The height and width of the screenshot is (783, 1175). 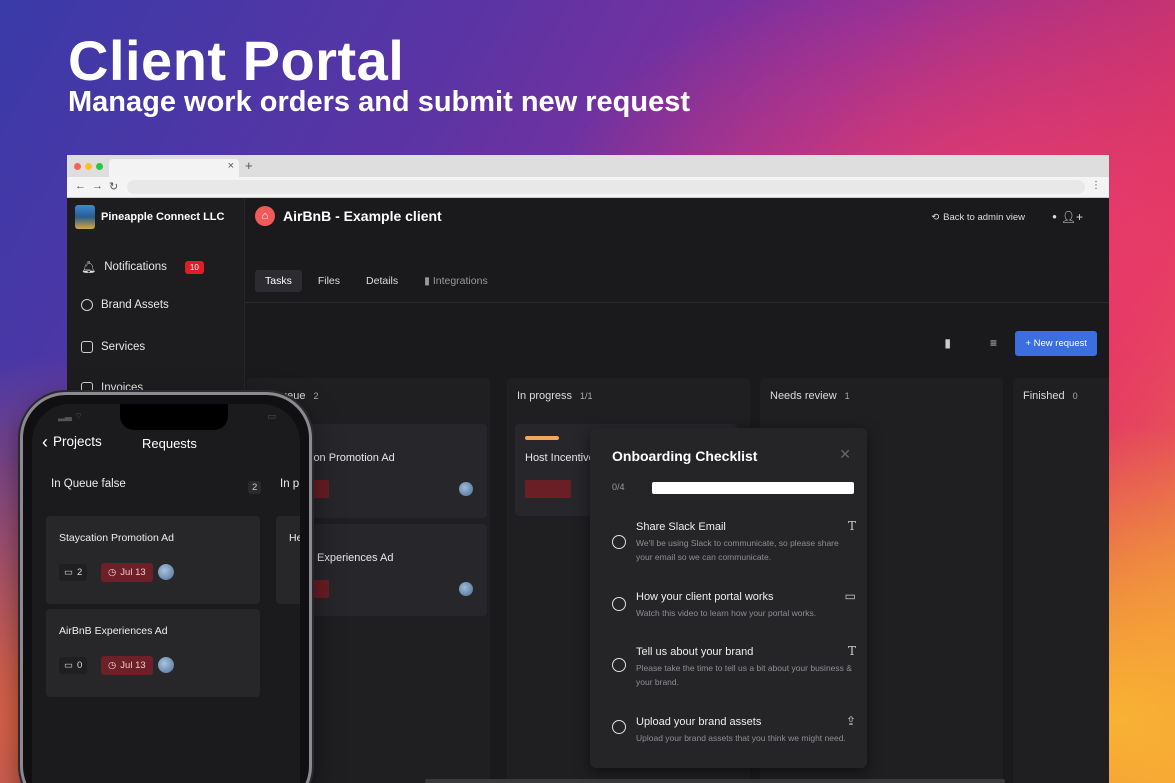 I want to click on new-request-button: + New request, so click(x=1056, y=343).